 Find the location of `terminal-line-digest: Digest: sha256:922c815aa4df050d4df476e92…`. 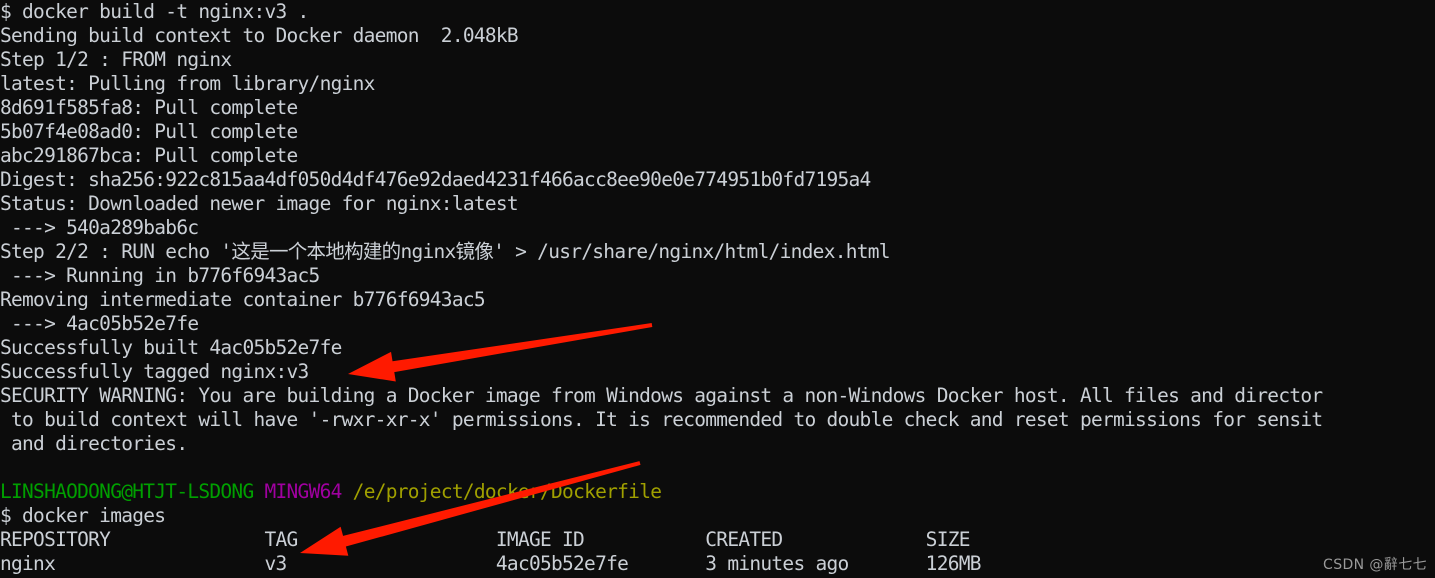

terminal-line-digest: Digest: sha256:922c815aa4df050d4df476e92… is located at coordinates (435, 179).